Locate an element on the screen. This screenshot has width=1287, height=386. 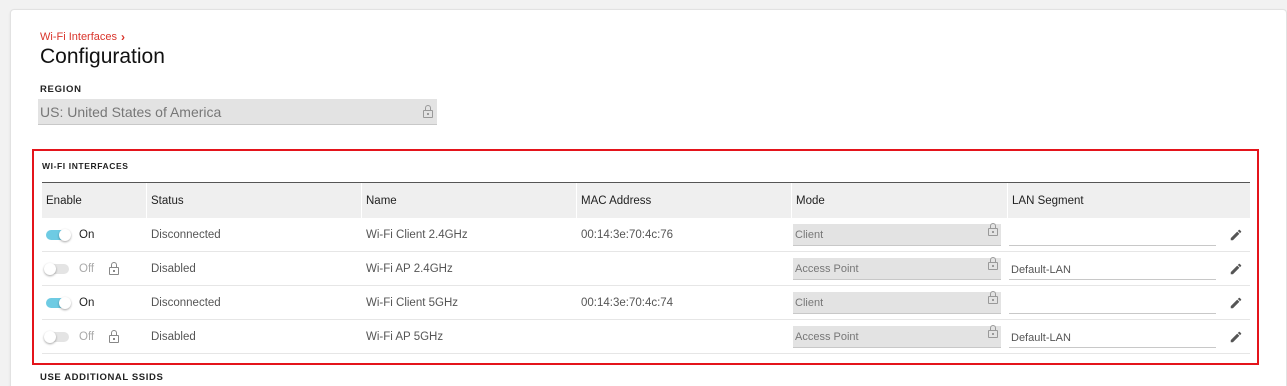
column-header-mode: Mode is located at coordinates (900, 200).